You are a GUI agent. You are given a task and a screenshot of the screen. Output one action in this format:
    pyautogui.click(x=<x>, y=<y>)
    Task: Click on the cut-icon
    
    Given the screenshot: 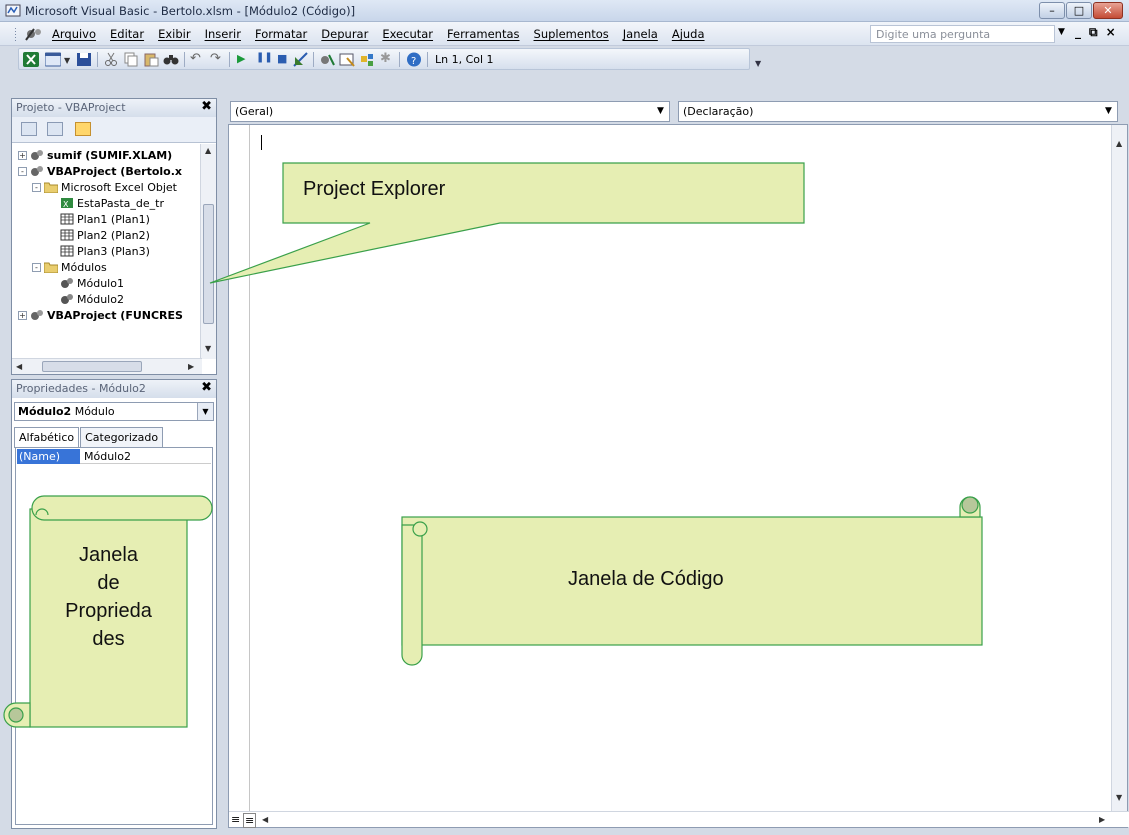 What is the action you would take?
    pyautogui.click(x=111, y=59)
    